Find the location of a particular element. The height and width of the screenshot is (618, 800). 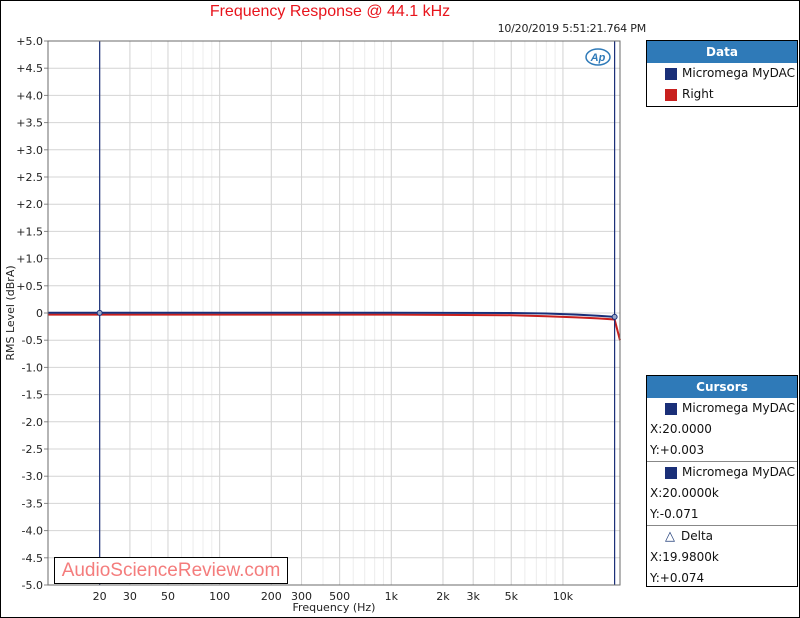

y-tick-label: +4.5 is located at coordinates (29, 68).